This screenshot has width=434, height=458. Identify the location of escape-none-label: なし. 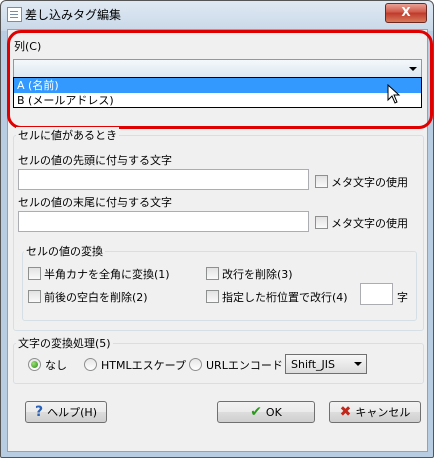
(56, 365).